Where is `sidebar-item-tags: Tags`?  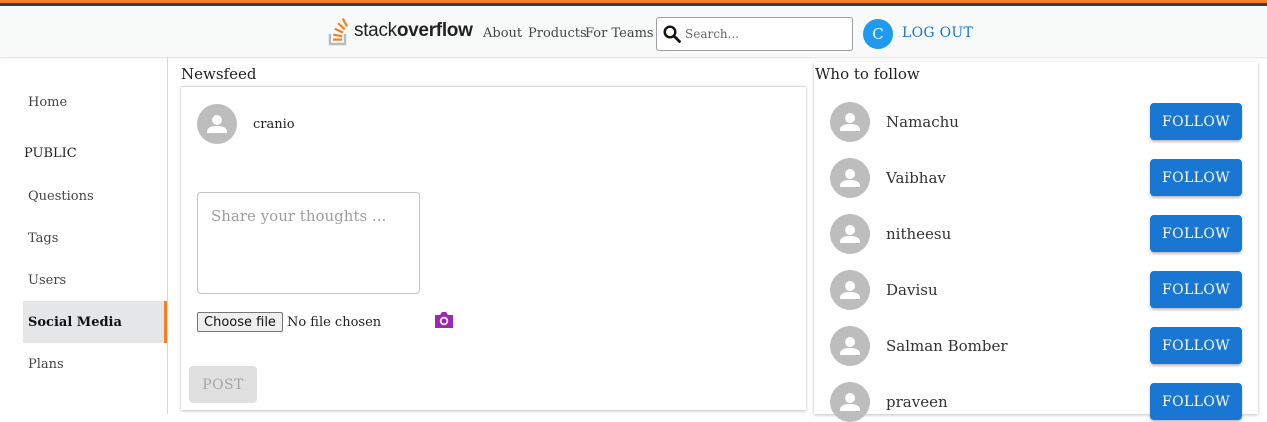
sidebar-item-tags: Tags is located at coordinates (95, 238).